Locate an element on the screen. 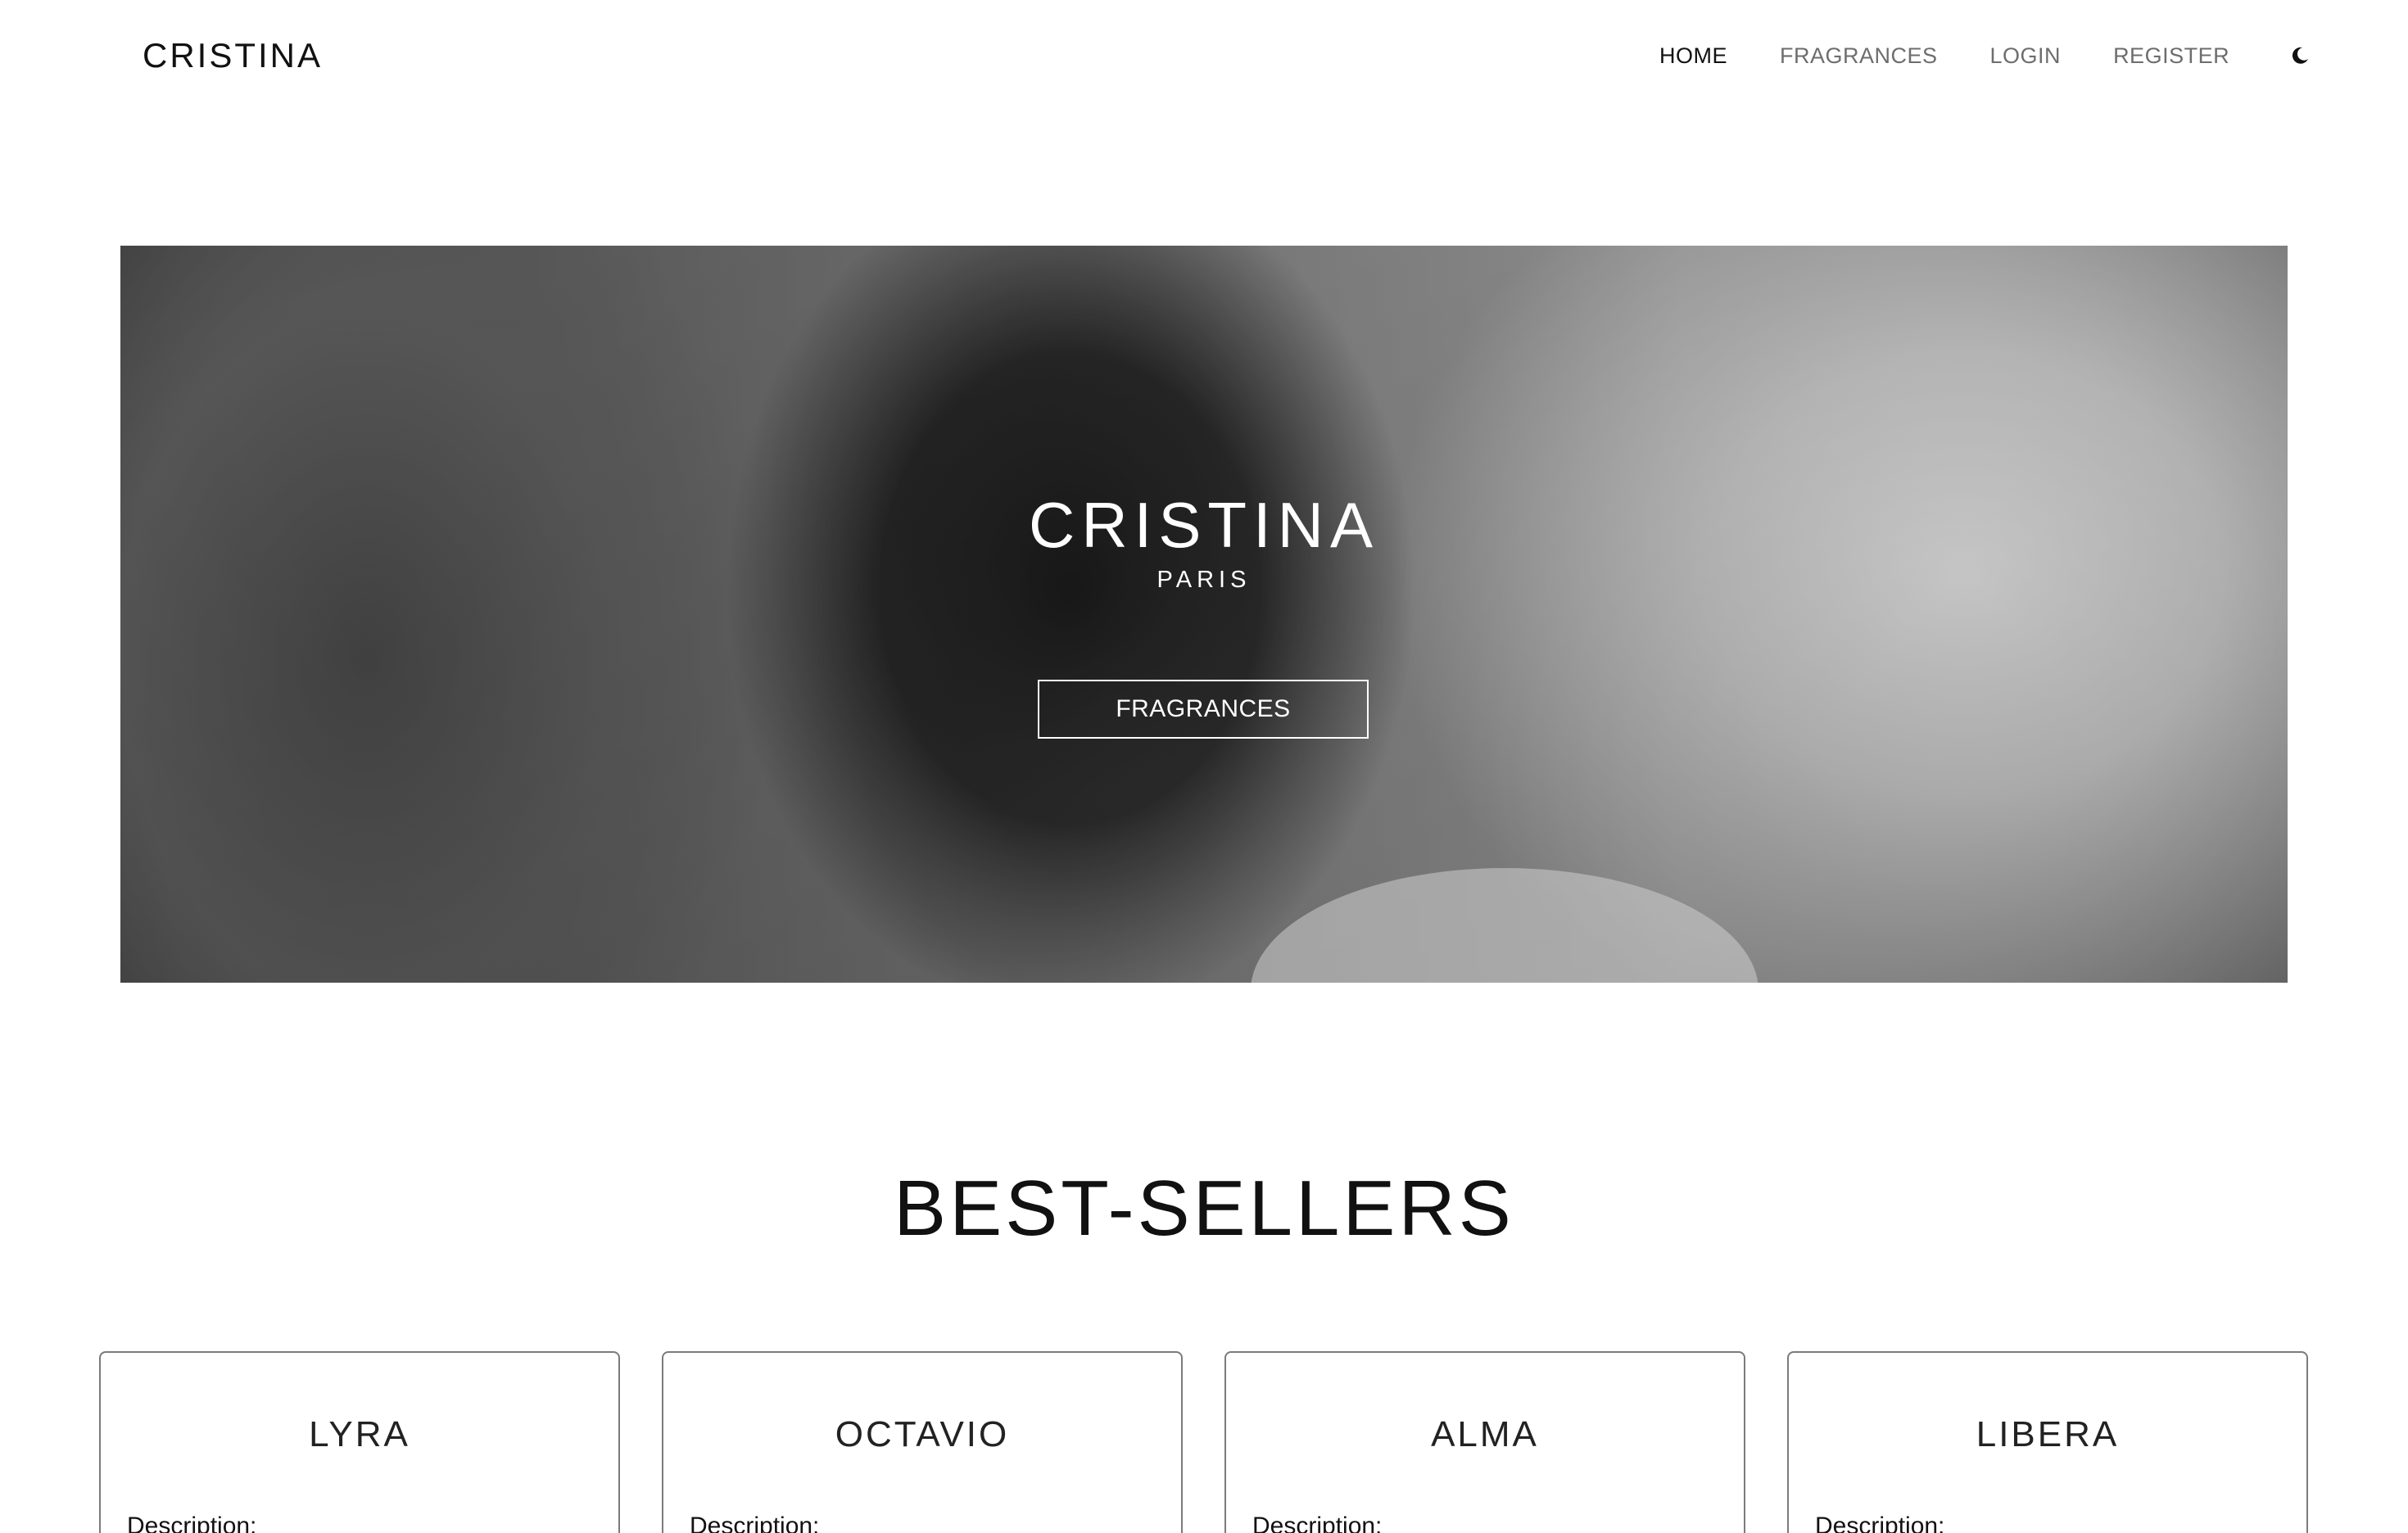  nav-link-fragrances: FRAGRANCES is located at coordinates (1859, 56).